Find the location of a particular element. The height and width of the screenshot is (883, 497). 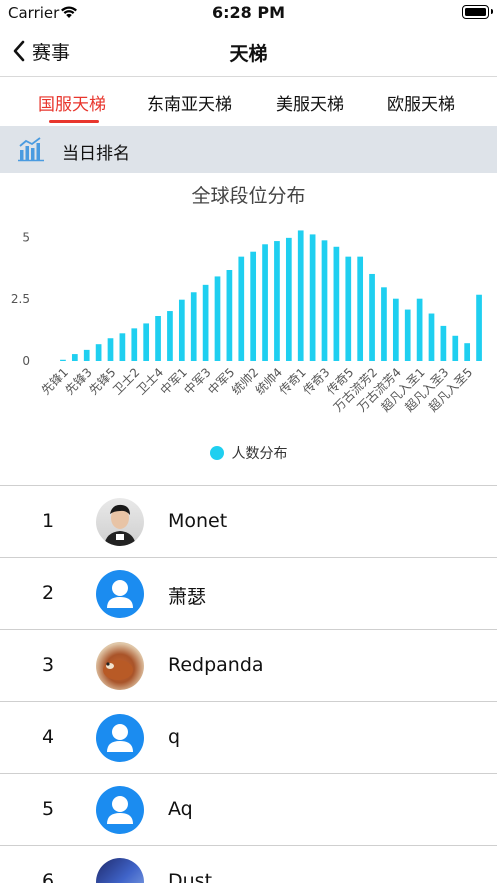

battery-icon is located at coordinates (477, 12).